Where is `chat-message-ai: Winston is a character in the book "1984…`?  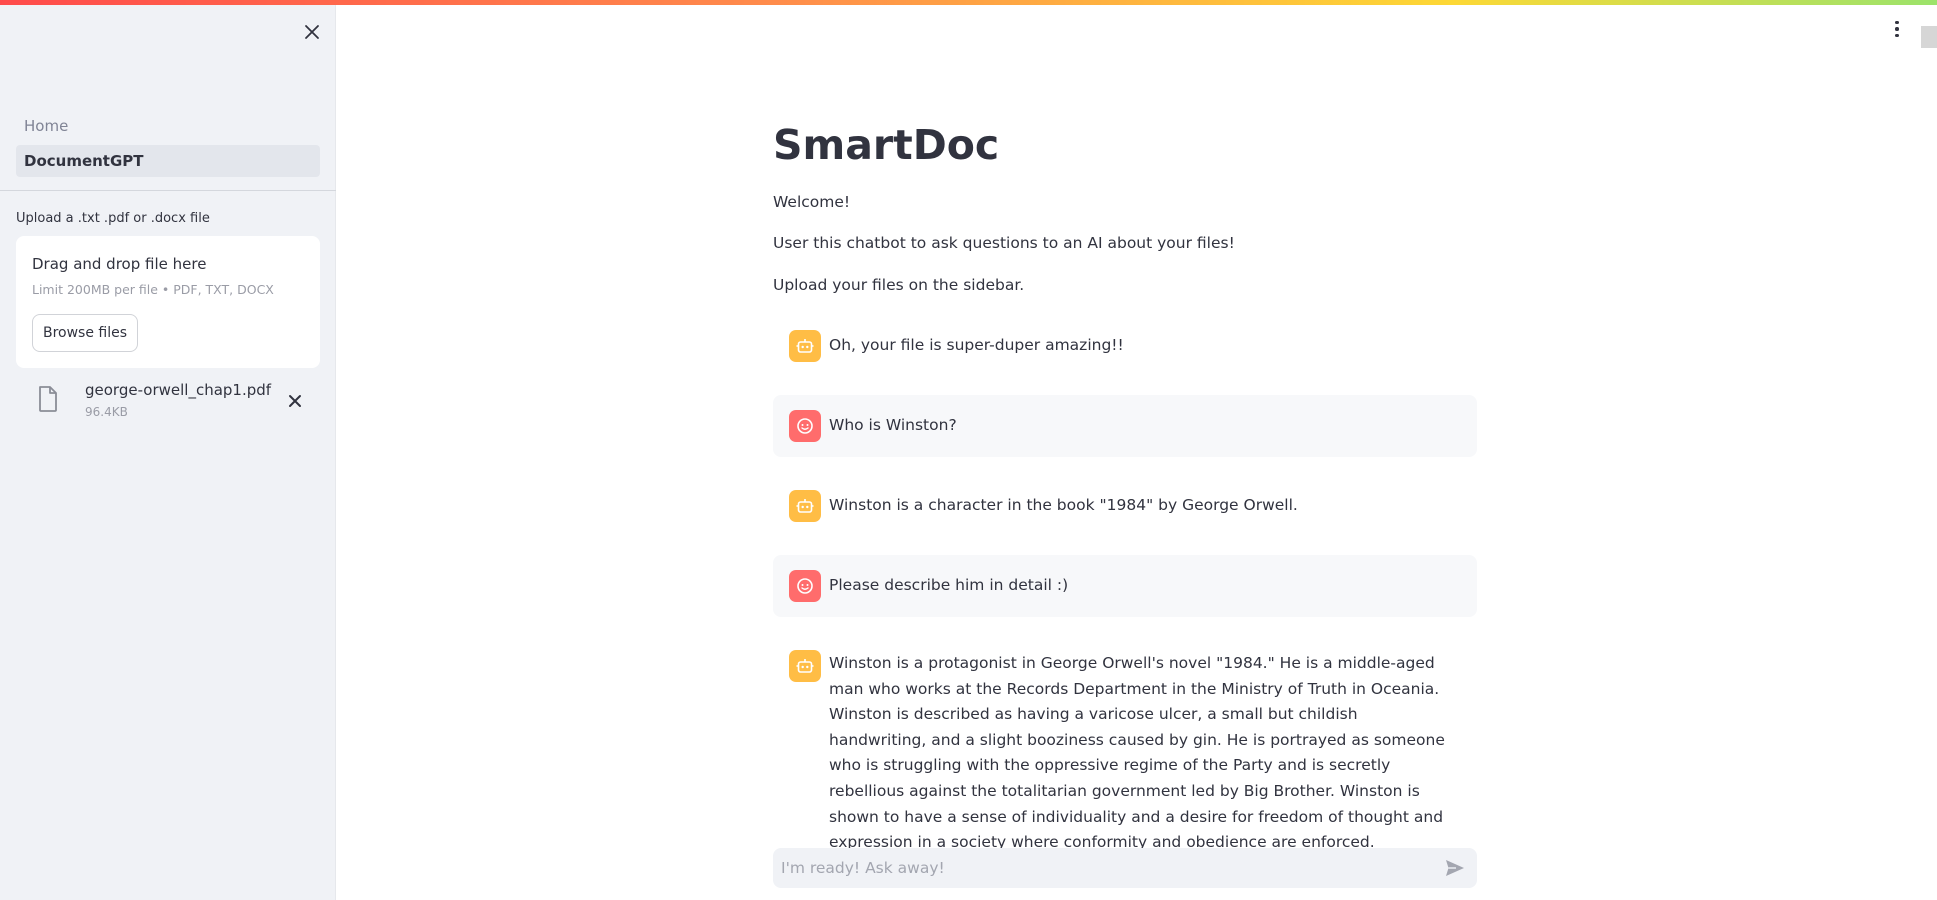
chat-message-ai: Winston is a character in the book "1984… is located at coordinates (1125, 506).